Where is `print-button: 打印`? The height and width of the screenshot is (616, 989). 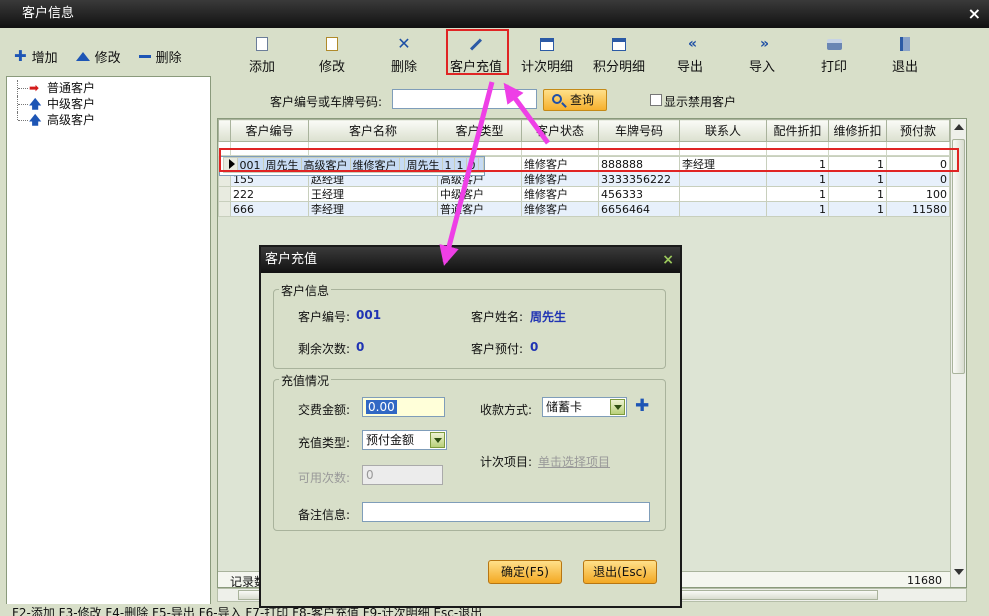 print-button: 打印 is located at coordinates (834, 54).